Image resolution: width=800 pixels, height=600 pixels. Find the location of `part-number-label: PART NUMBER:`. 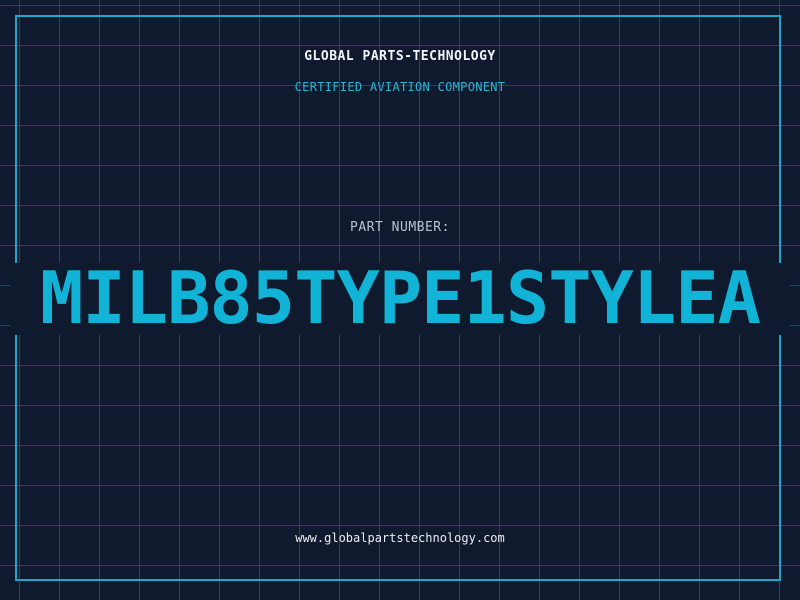

part-number-label: PART NUMBER: is located at coordinates (400, 227).